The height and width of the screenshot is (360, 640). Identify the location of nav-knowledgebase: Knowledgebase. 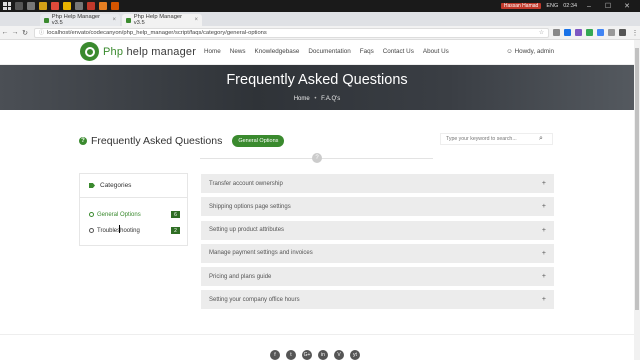
(277, 51).